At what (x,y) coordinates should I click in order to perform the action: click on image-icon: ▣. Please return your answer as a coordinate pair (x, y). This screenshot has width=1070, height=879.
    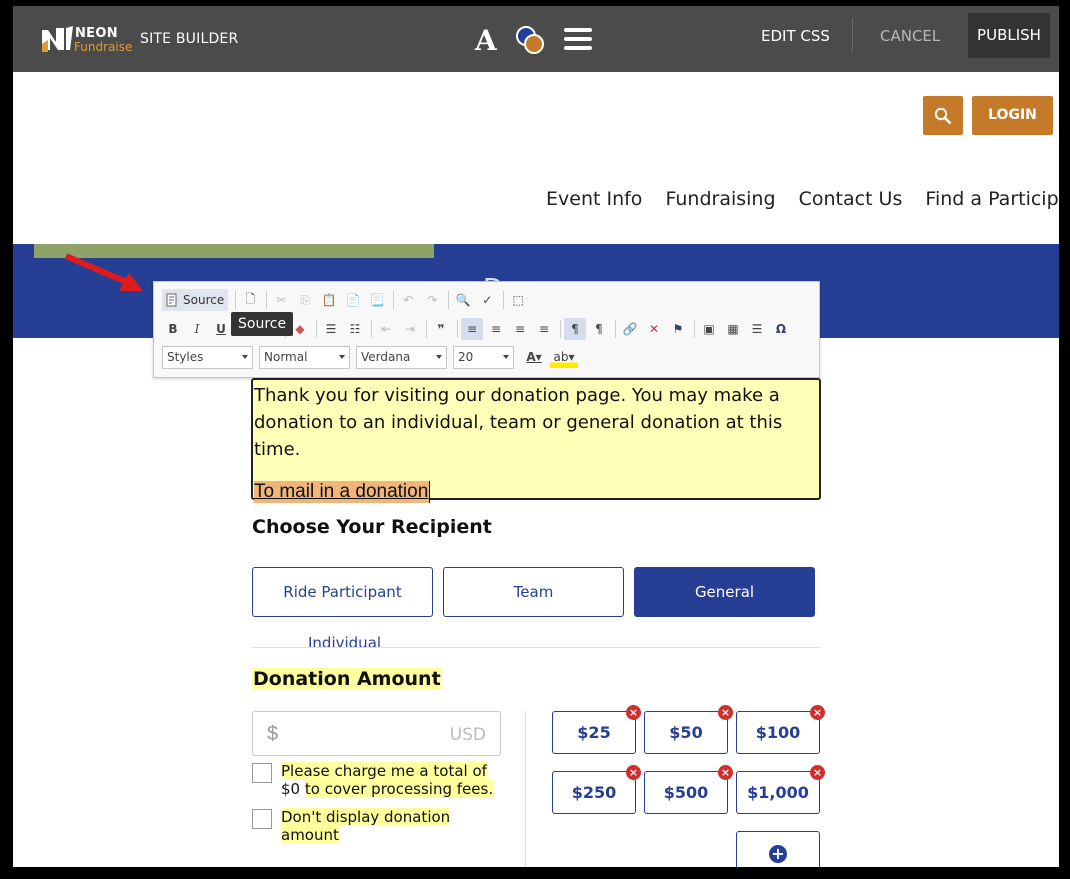
    Looking at the image, I should click on (709, 329).